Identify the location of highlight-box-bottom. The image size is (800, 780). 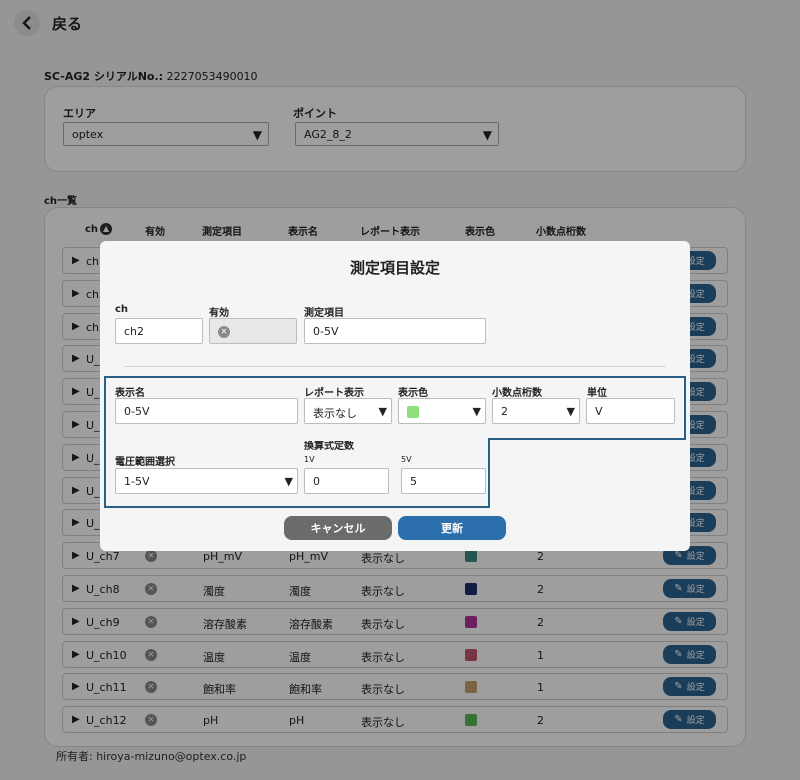
(297, 473).